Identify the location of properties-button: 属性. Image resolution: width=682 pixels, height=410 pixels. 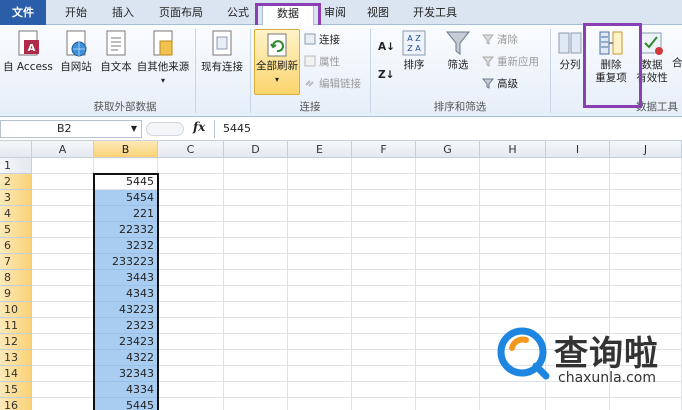
(322, 62).